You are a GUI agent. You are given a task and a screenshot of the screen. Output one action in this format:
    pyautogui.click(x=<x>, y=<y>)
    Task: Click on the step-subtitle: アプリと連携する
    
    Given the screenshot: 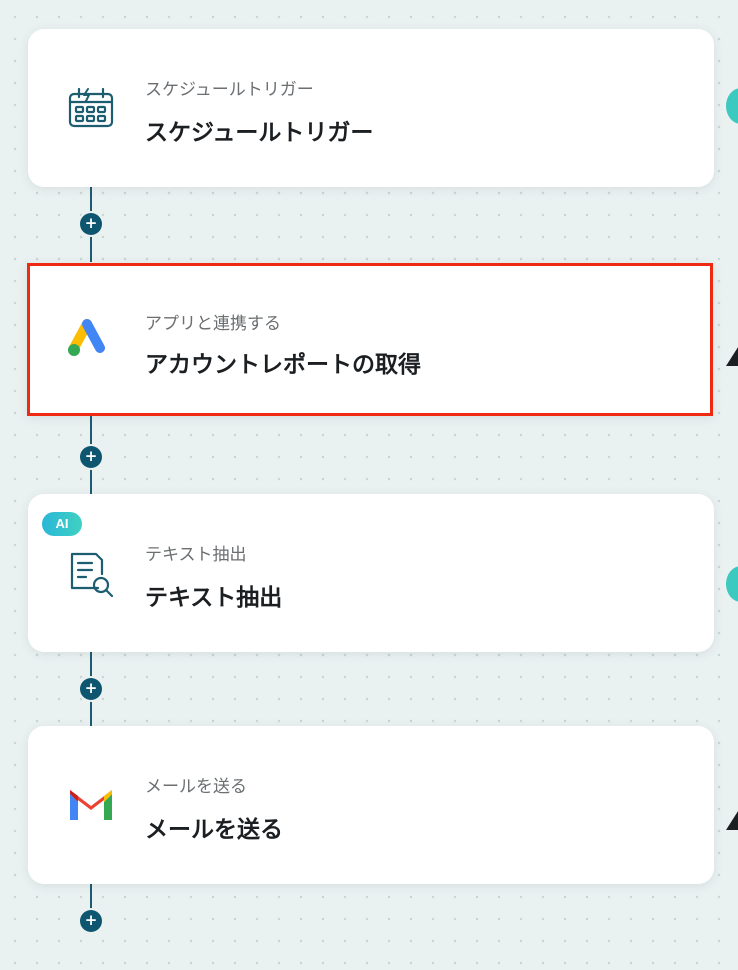 What is the action you would take?
    pyautogui.click(x=213, y=324)
    